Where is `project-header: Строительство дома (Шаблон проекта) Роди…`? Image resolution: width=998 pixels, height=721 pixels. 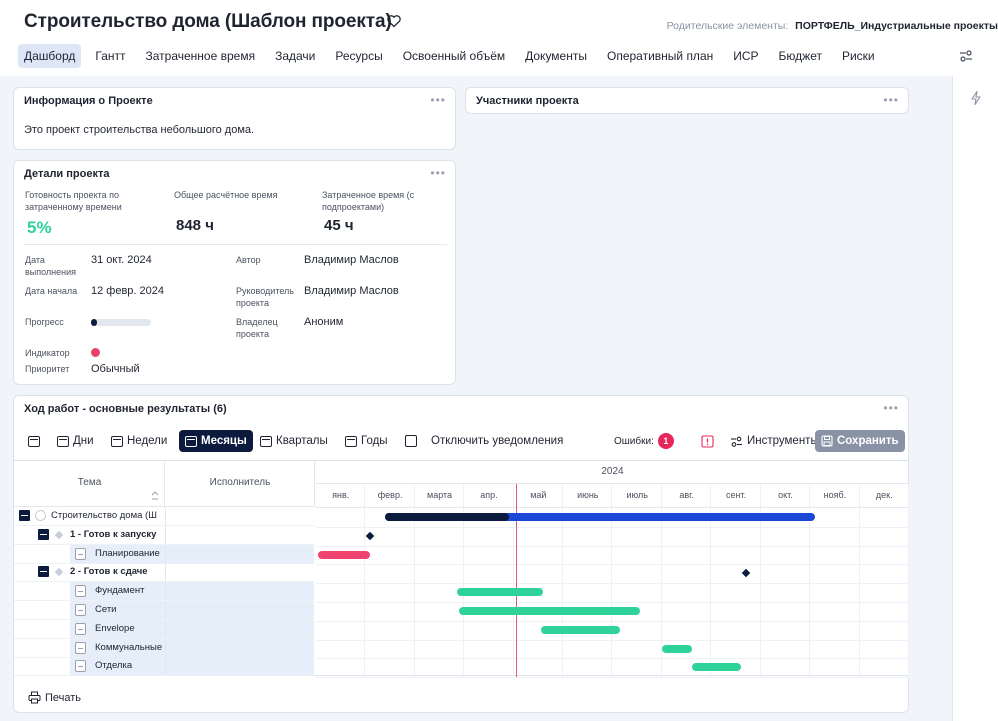 project-header: Строительство дома (Шаблон проекта) Роди… is located at coordinates (499, 38).